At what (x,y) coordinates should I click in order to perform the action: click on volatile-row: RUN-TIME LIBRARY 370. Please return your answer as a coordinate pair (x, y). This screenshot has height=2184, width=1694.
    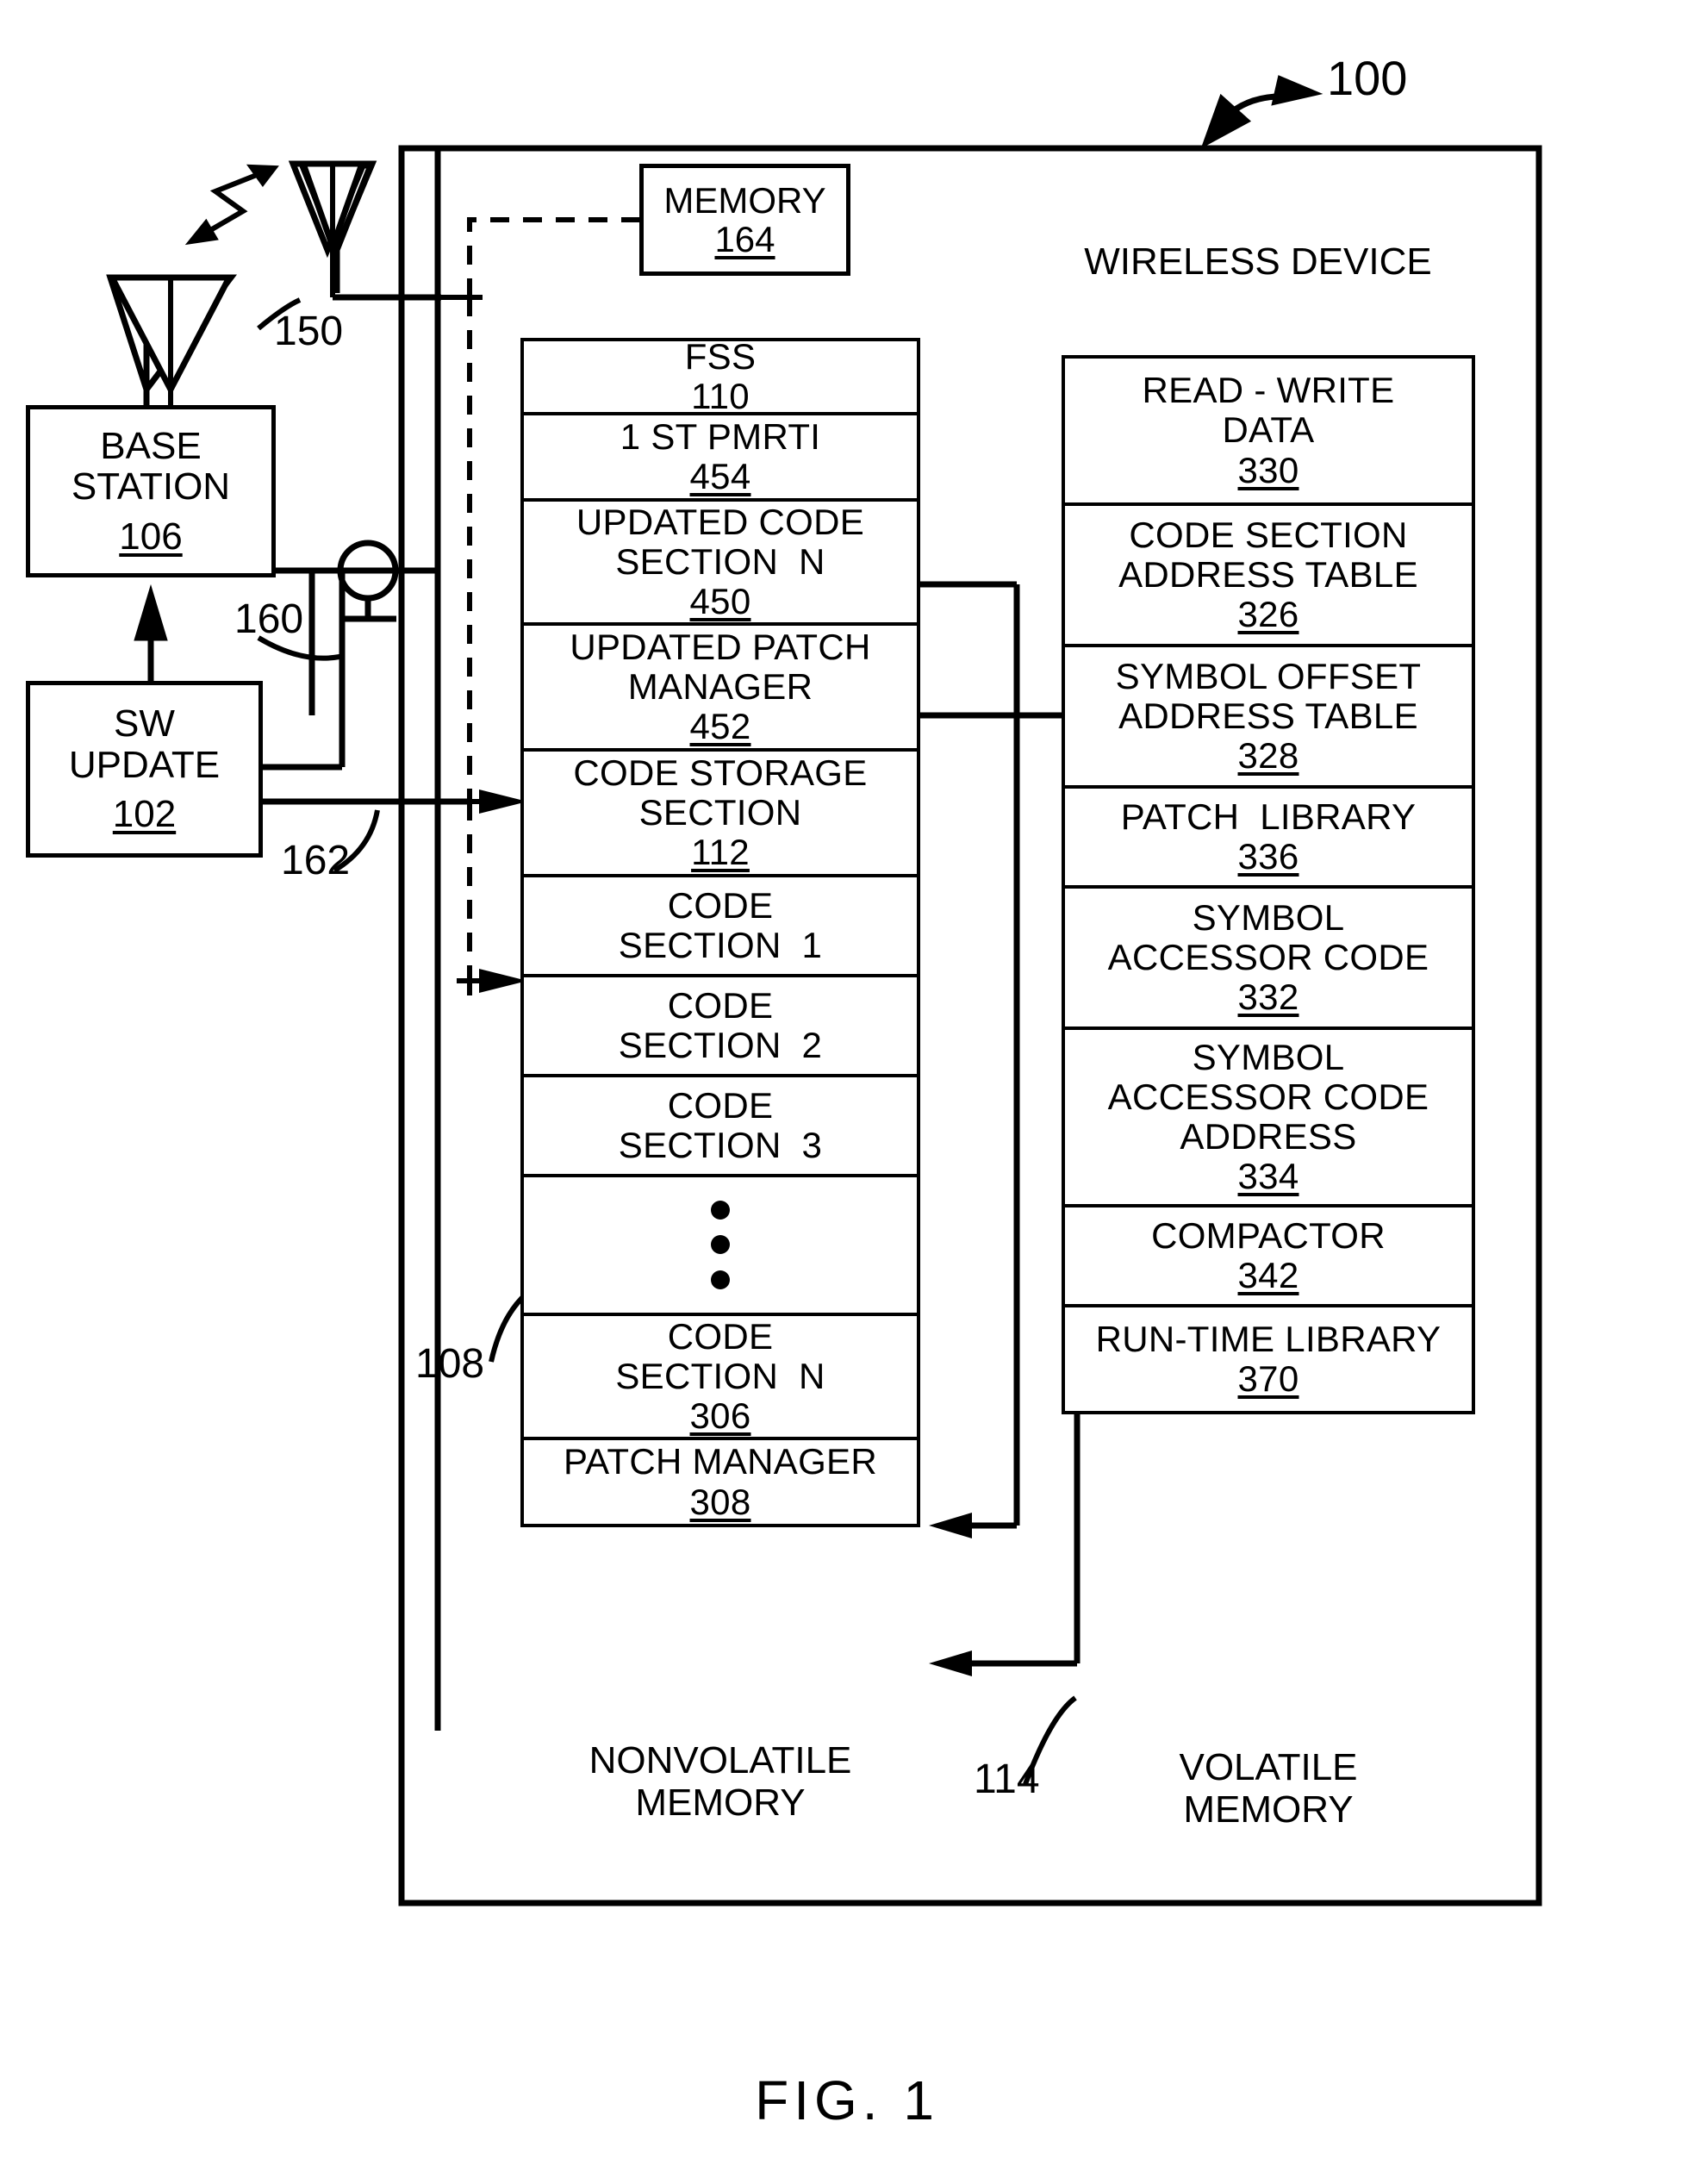
    Looking at the image, I should click on (1268, 1359).